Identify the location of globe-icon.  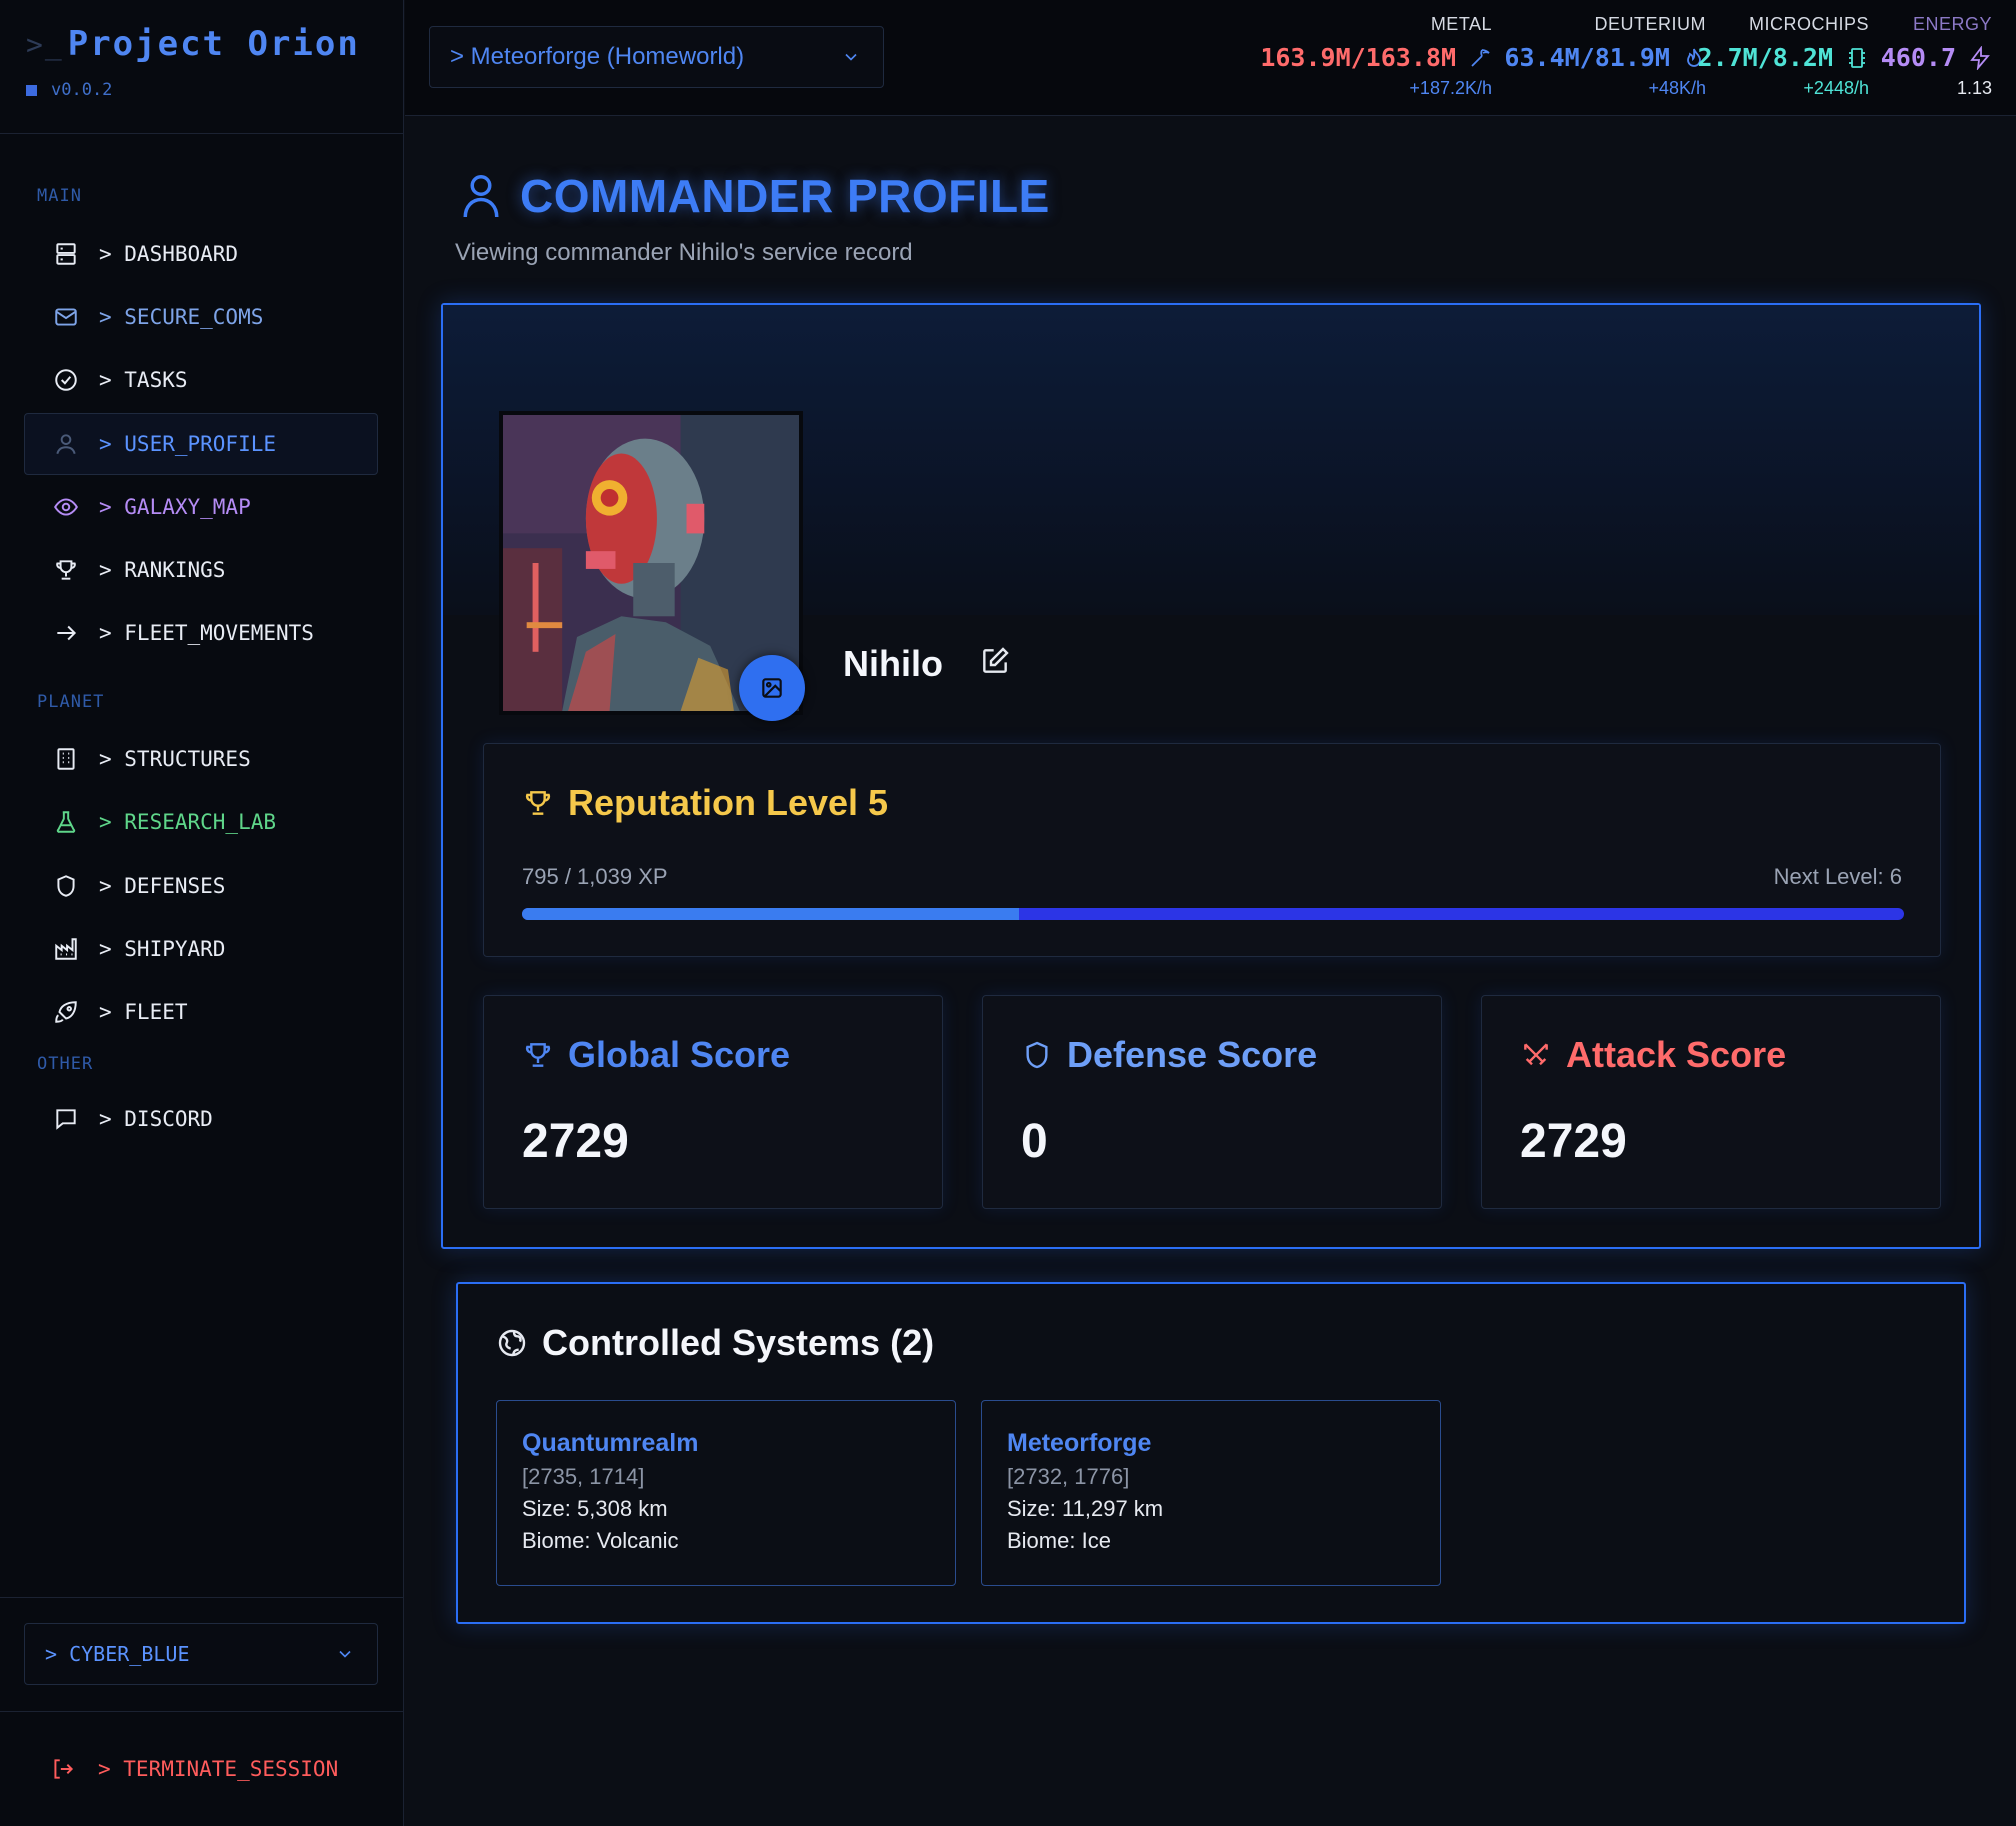
(512, 1343).